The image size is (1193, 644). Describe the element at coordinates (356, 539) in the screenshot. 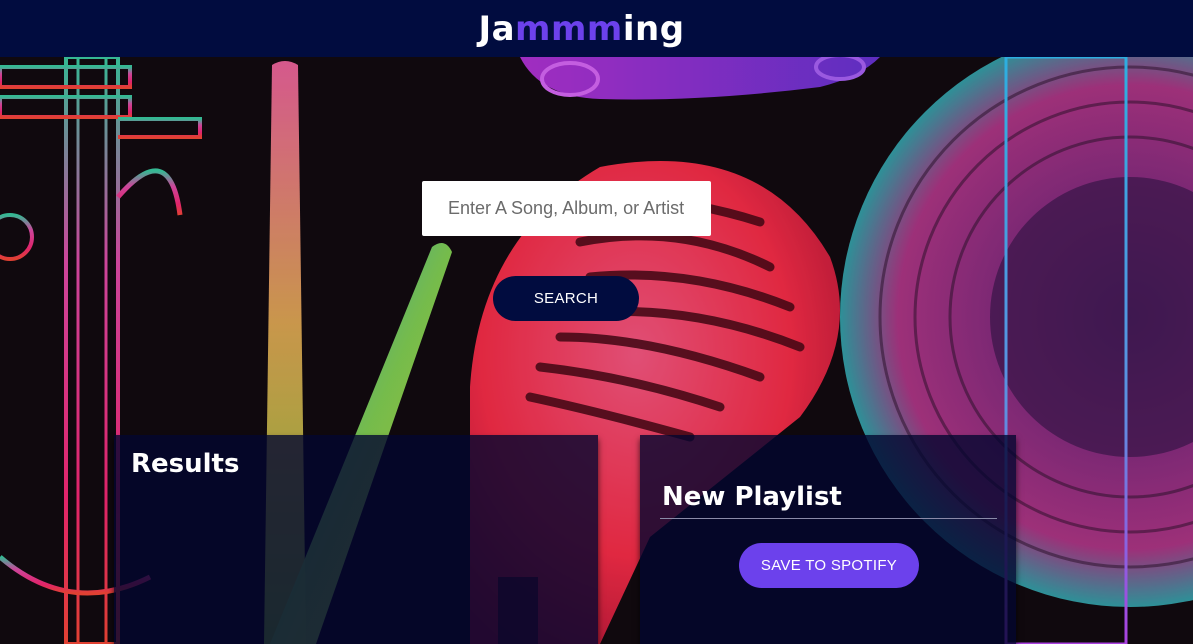

I see `results-panel: Results` at that location.